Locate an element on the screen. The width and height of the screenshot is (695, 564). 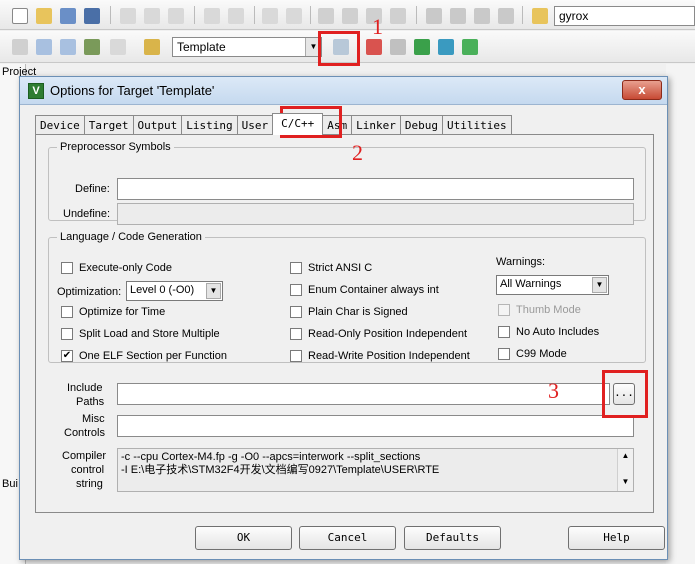
misc-controls-input is located at coordinates (375, 426).